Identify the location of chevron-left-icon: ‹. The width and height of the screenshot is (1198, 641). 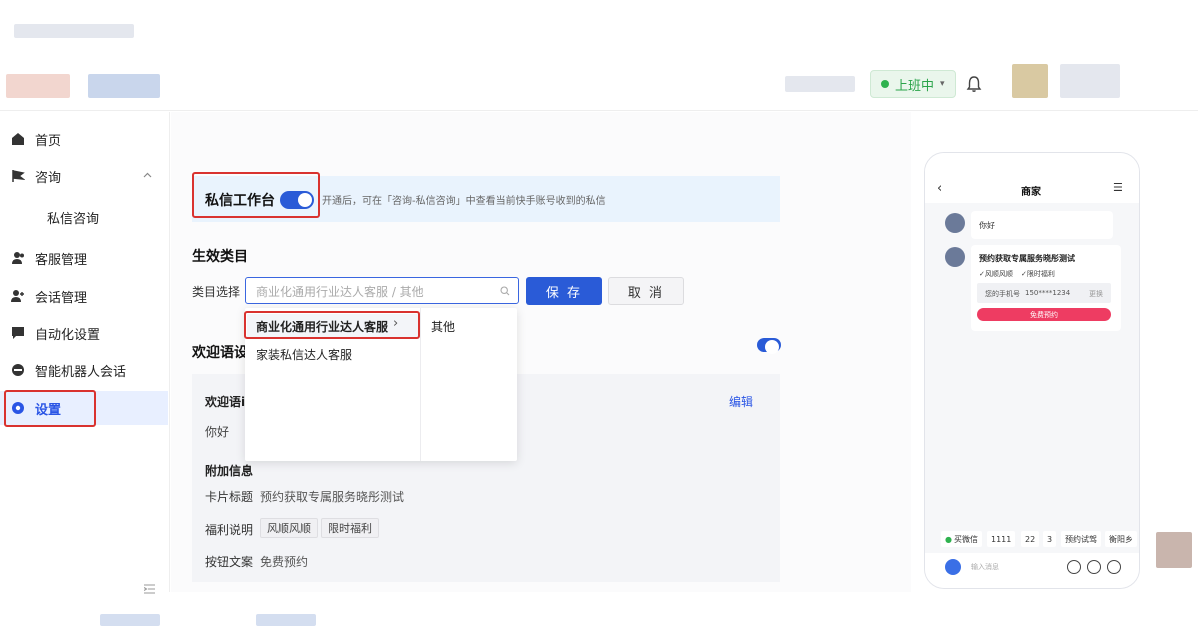
(939, 188).